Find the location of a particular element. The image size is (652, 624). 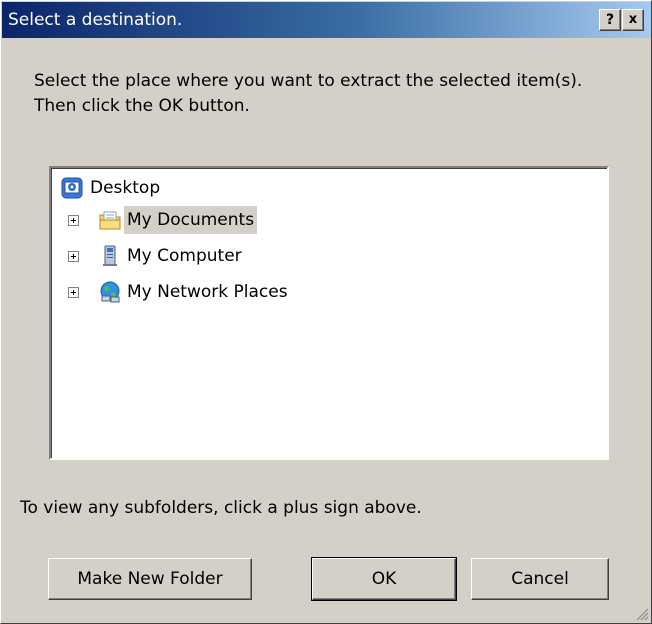

documents-folder-icon is located at coordinates (110, 220).